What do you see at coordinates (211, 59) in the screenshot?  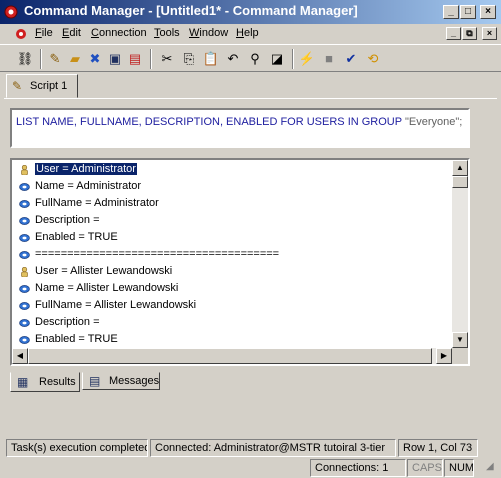 I see `paste-icon: 📋` at bounding box center [211, 59].